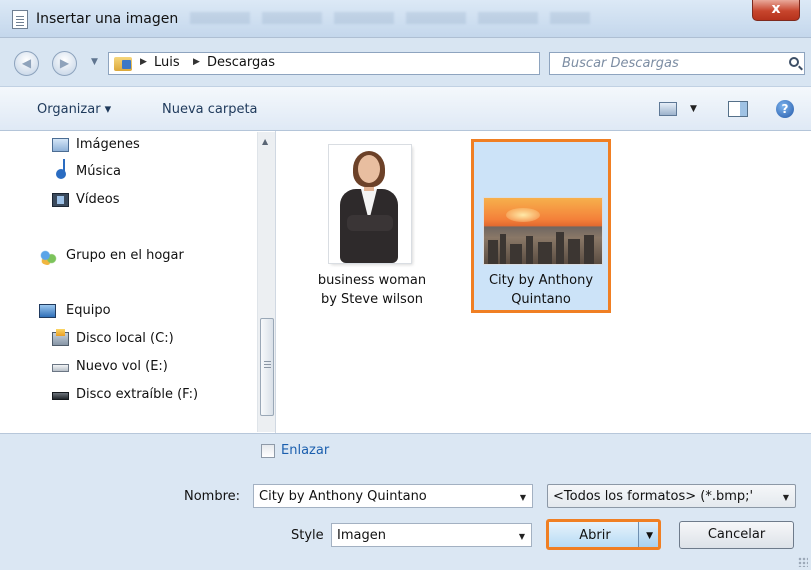  What do you see at coordinates (595, 535) in the screenshot?
I see `open-button-label: Abrir` at bounding box center [595, 535].